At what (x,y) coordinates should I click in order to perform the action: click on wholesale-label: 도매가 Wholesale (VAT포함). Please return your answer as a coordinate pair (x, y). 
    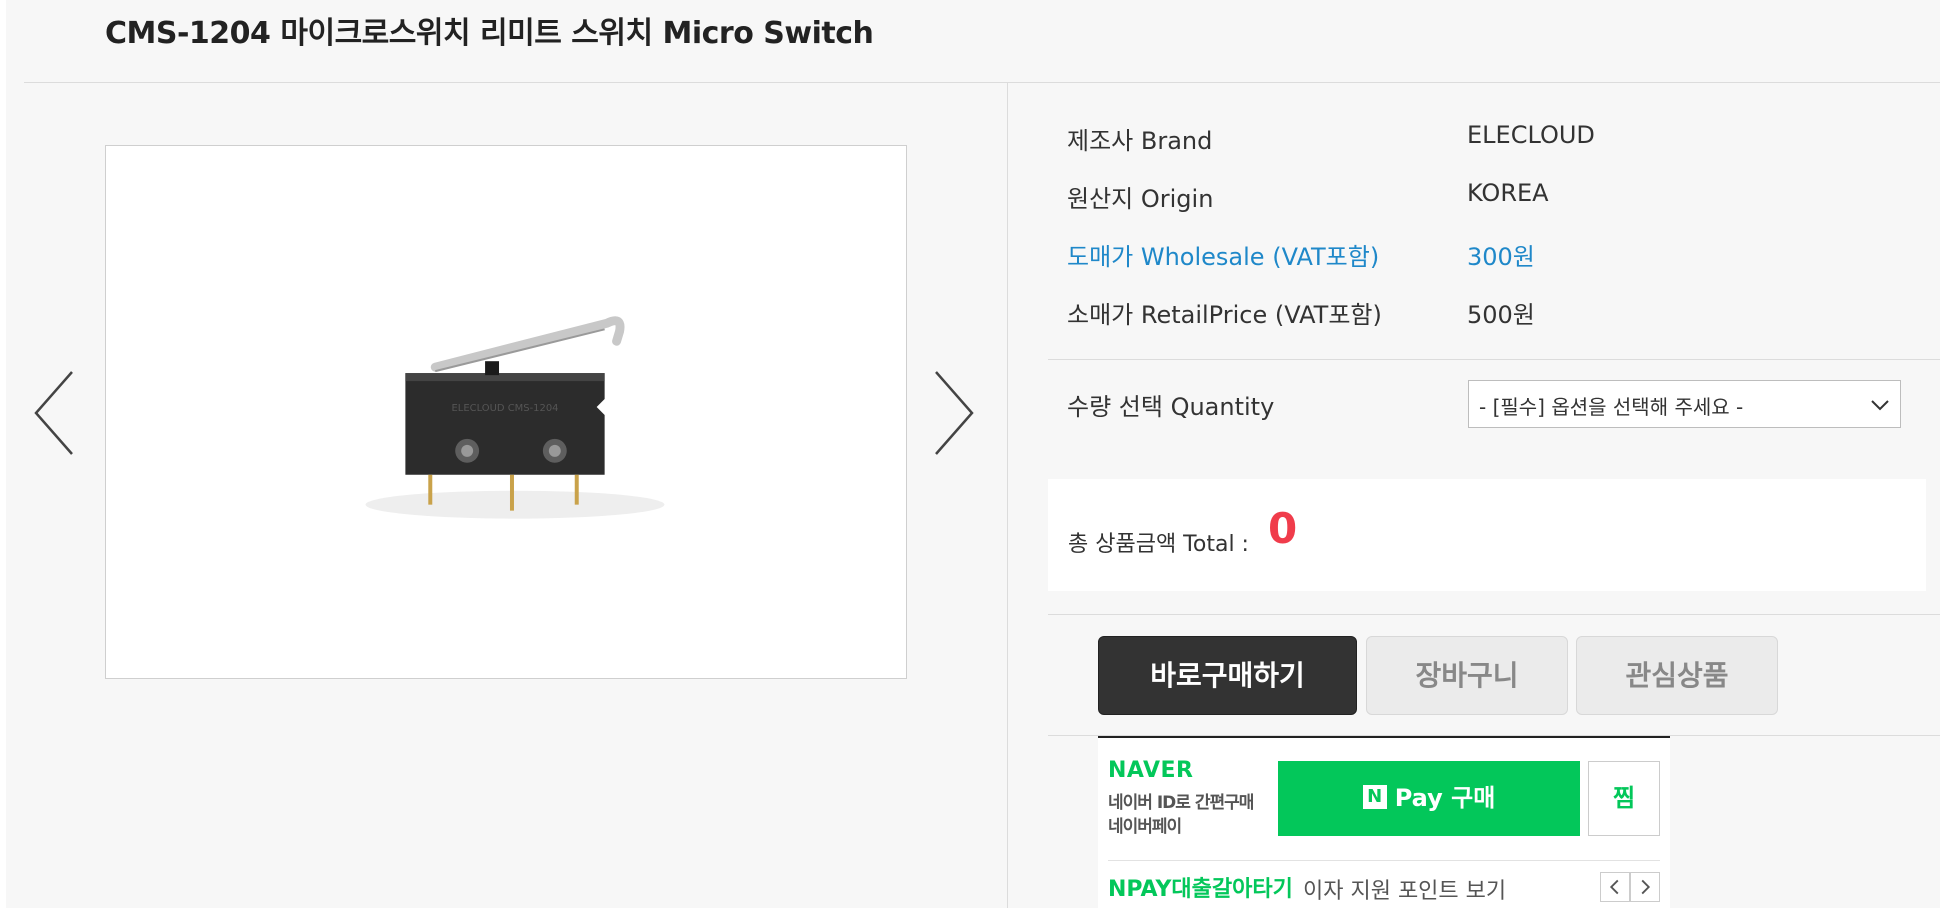
    Looking at the image, I should click on (1223, 257).